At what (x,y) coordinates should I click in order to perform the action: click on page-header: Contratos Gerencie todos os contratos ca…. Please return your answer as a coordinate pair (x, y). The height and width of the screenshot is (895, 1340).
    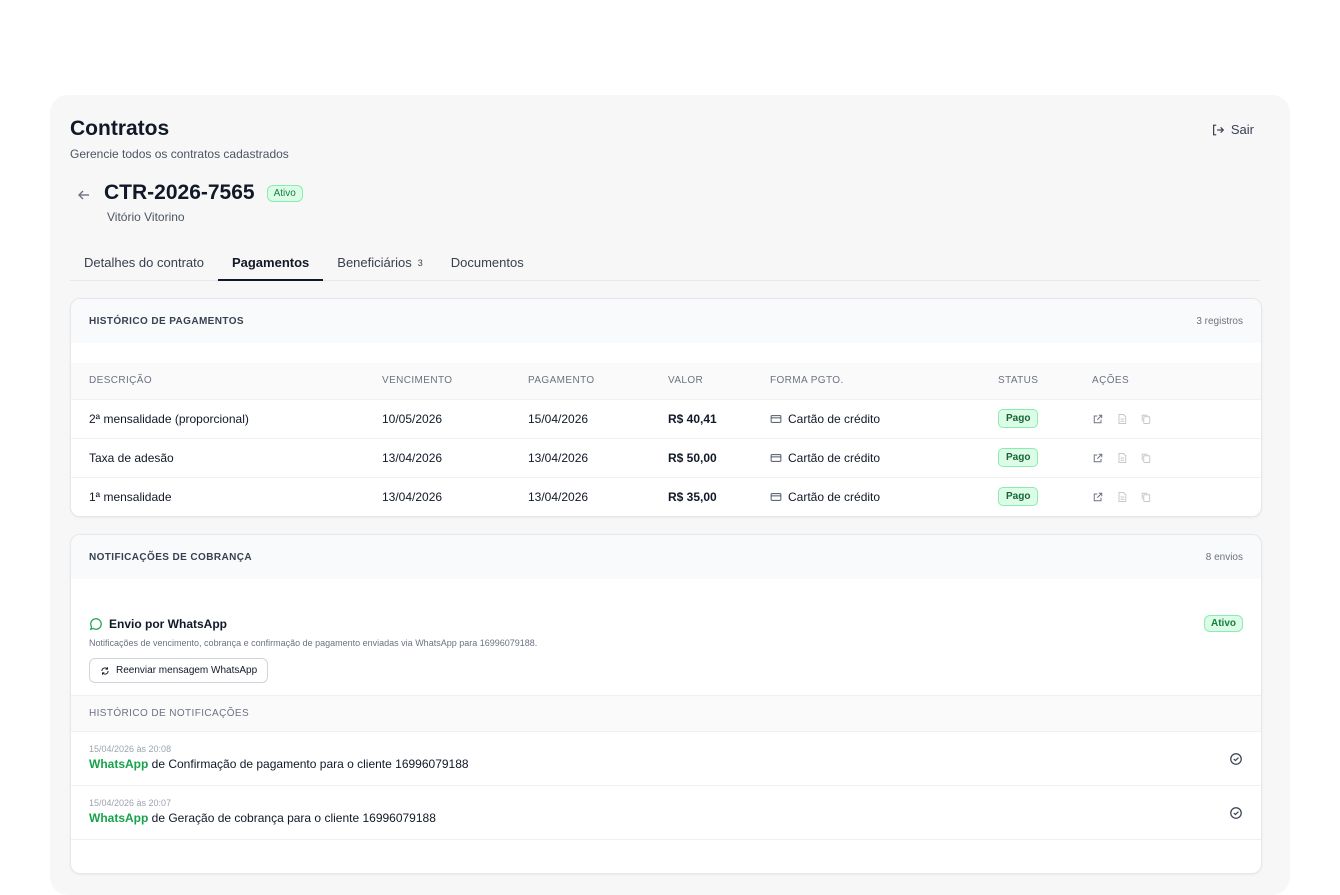
    Looking at the image, I should click on (179, 139).